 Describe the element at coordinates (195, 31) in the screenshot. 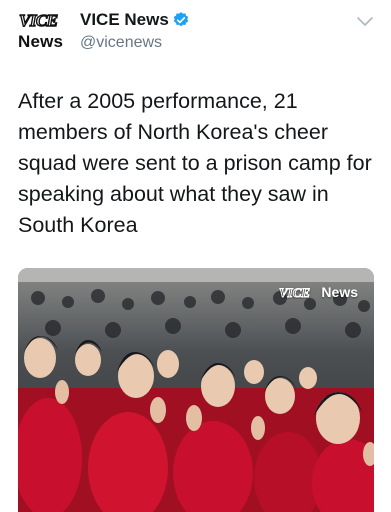

I see `tweet-header: VICE News VICE News @vicenews` at that location.